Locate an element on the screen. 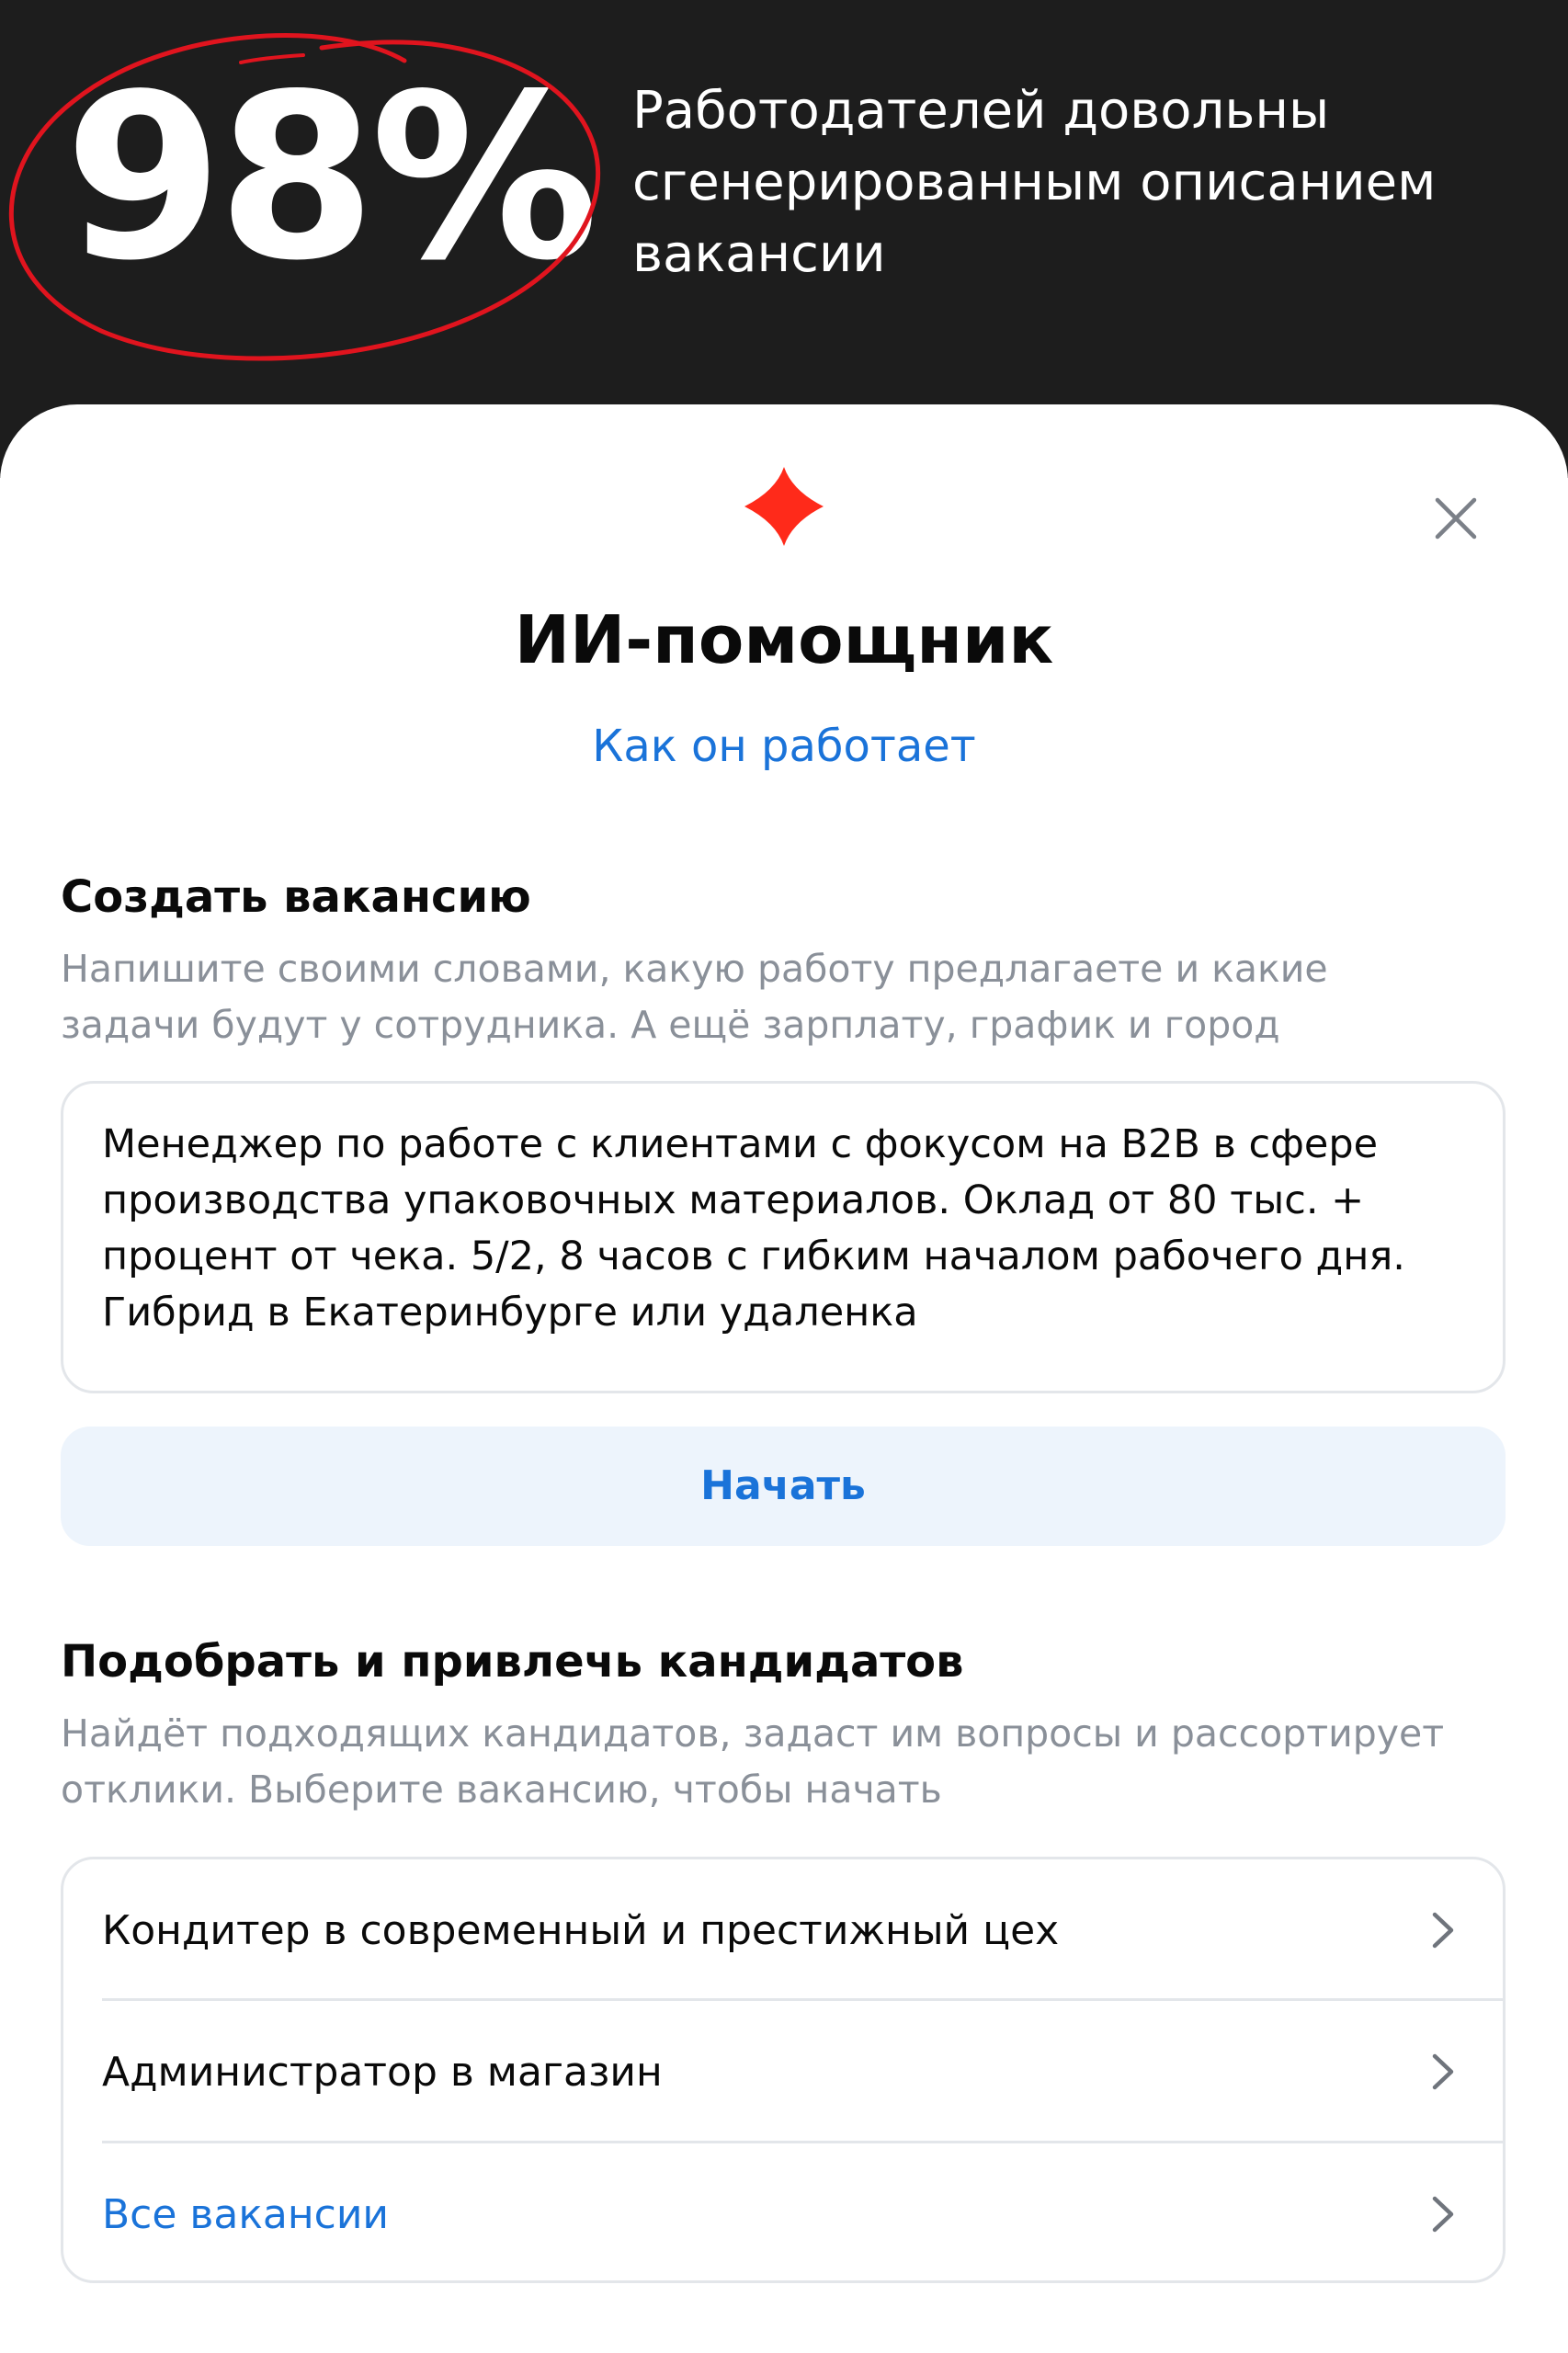 The height and width of the screenshot is (2353, 1568). red-circle-mark is located at coordinates (305, 197).